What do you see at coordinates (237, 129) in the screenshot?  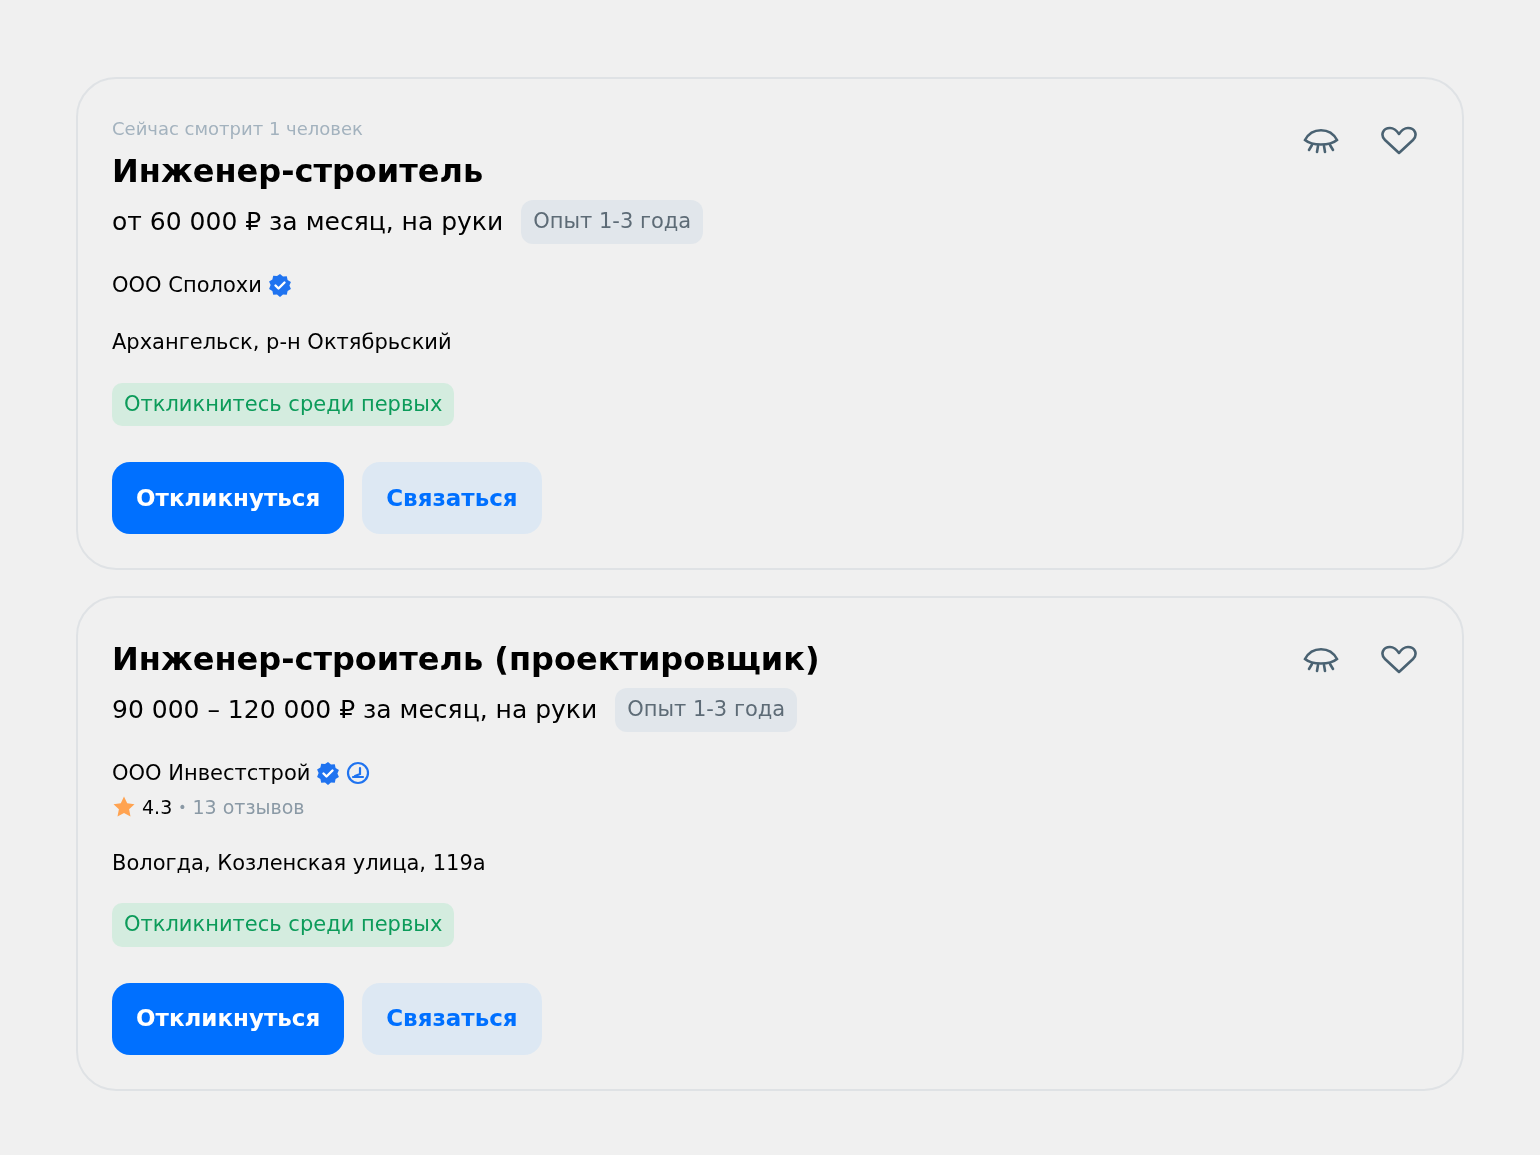 I see `viewers-count-text: Сейчас смотрит 1 человек` at bounding box center [237, 129].